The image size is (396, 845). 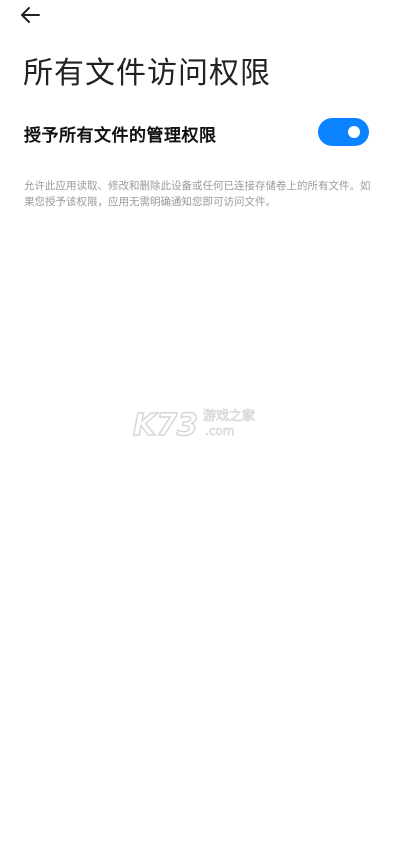 What do you see at coordinates (165, 425) in the screenshot?
I see `watermark-brand: K73` at bounding box center [165, 425].